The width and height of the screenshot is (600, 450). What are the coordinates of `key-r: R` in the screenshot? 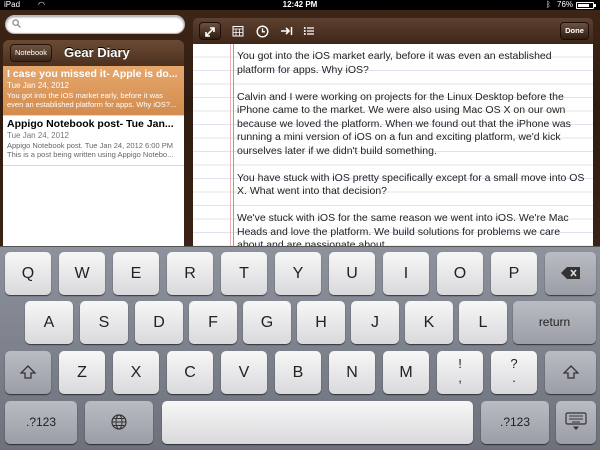 It's located at (190, 273).